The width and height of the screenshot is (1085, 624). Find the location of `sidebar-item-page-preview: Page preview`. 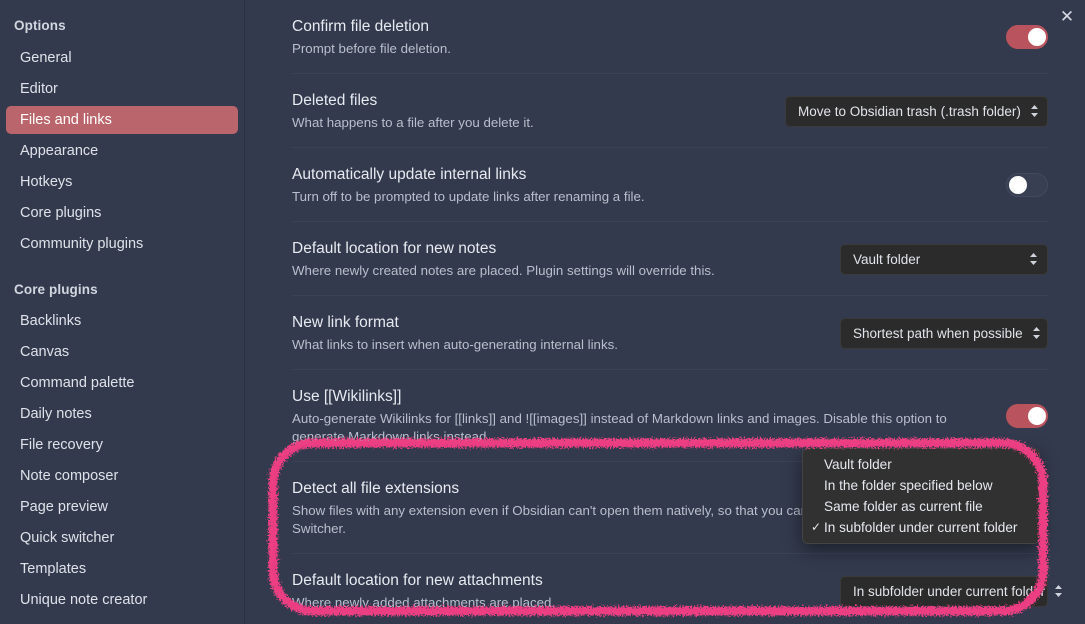

sidebar-item-page-preview: Page preview is located at coordinates (122, 507).